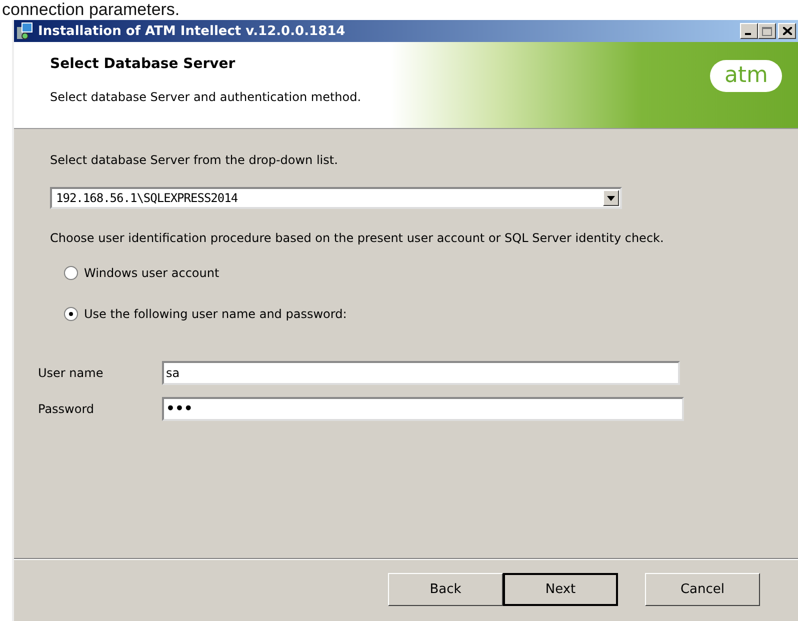 This screenshot has height=621, width=798. I want to click on logo: atm, so click(746, 76).